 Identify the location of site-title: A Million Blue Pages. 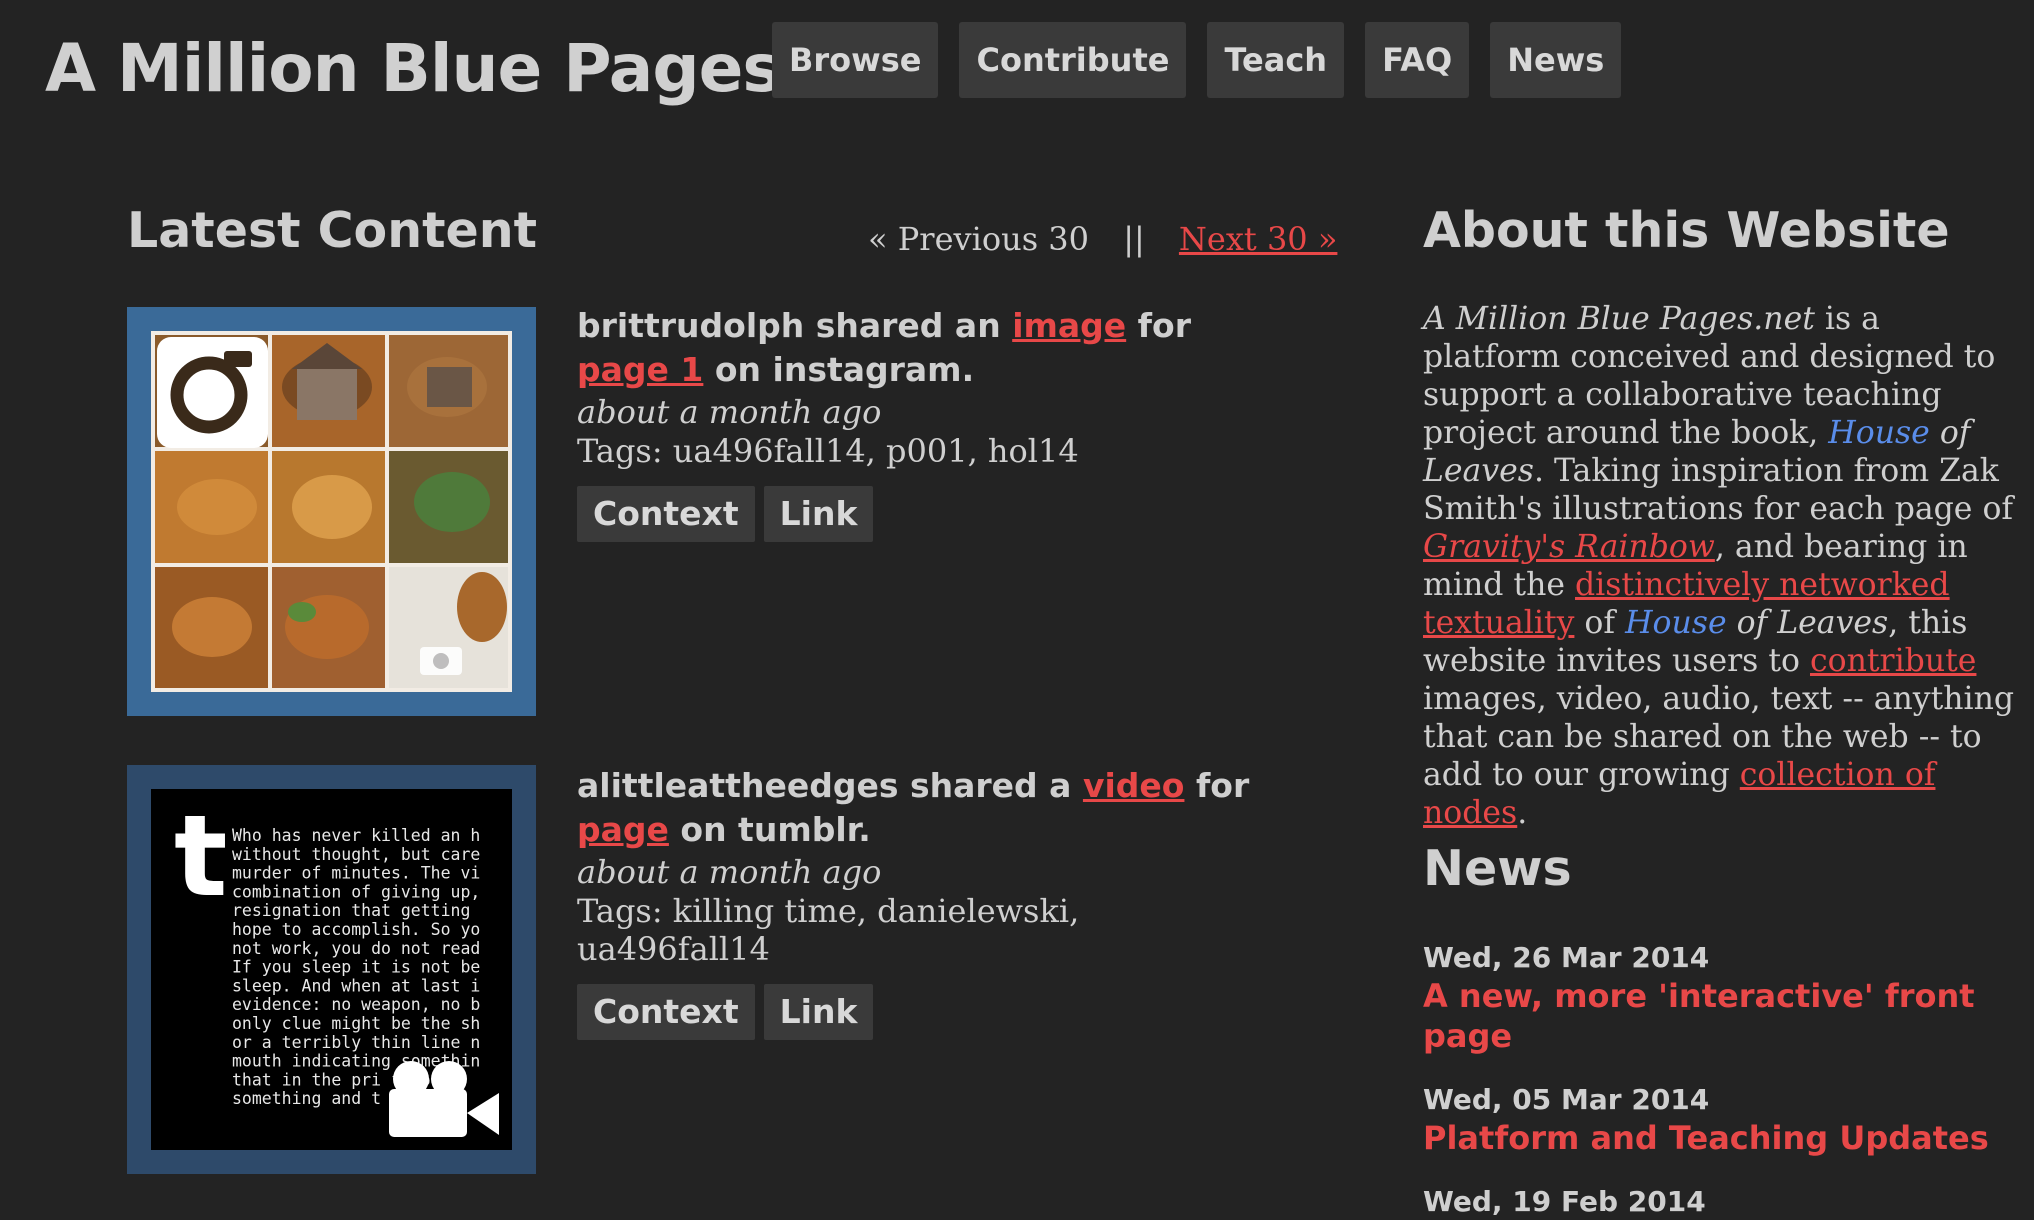
(413, 68).